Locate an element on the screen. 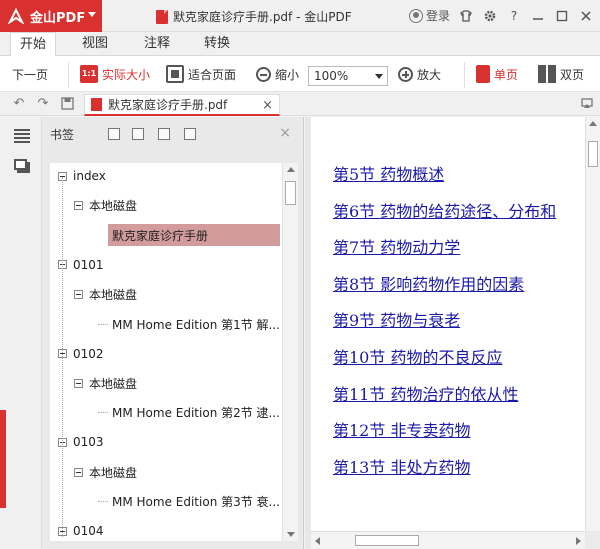 The height and width of the screenshot is (549, 600). bookmark-item: index is located at coordinates (82, 176).